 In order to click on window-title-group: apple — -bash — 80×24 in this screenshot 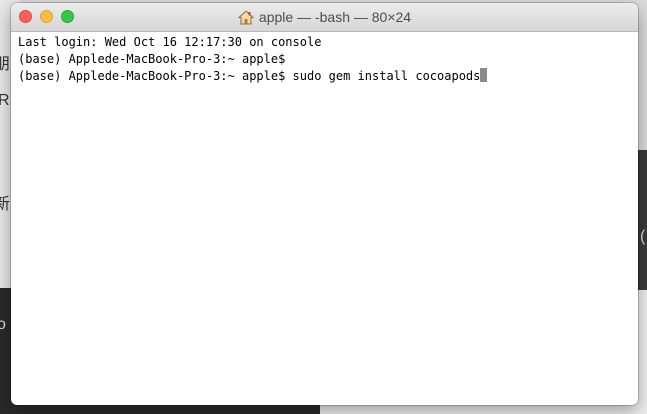, I will do `click(324, 17)`.